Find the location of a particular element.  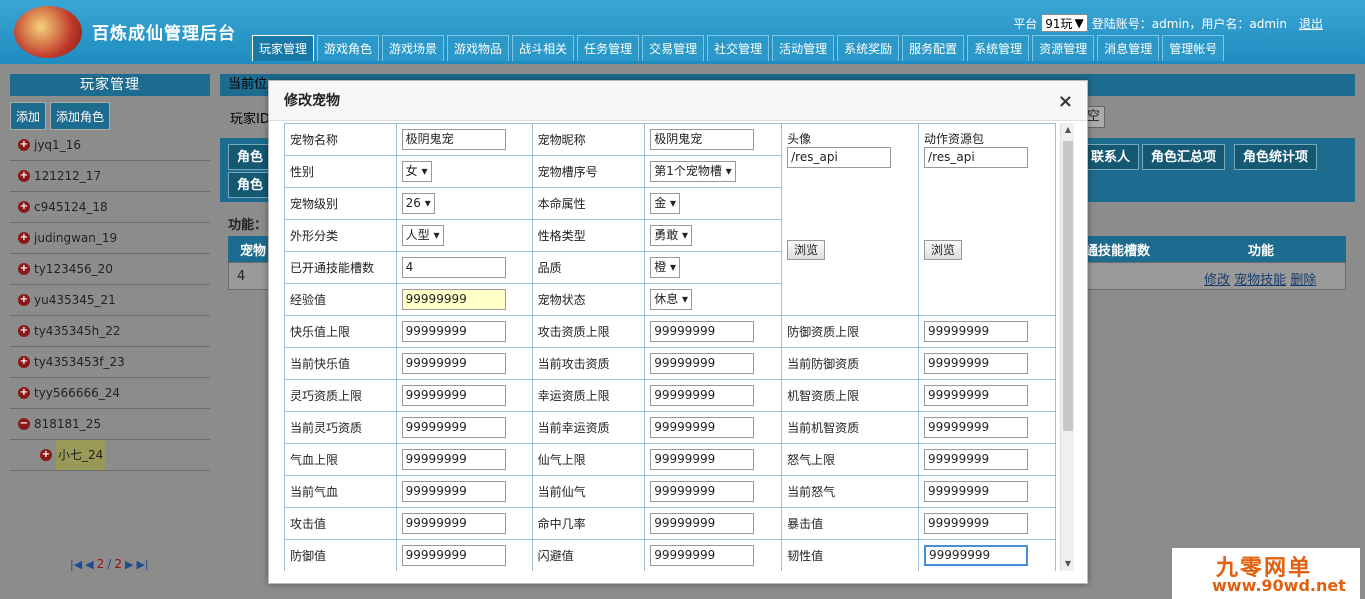

nav-tab: 服务配置 is located at coordinates (933, 48).